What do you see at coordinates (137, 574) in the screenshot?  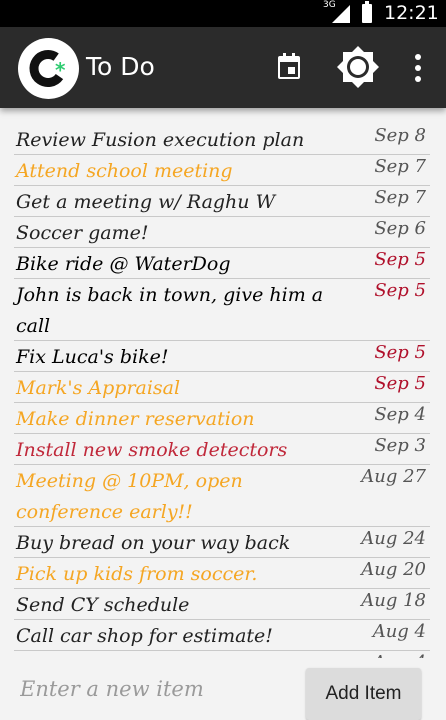 I see `item-text: Pick up kids from soccer.` at bounding box center [137, 574].